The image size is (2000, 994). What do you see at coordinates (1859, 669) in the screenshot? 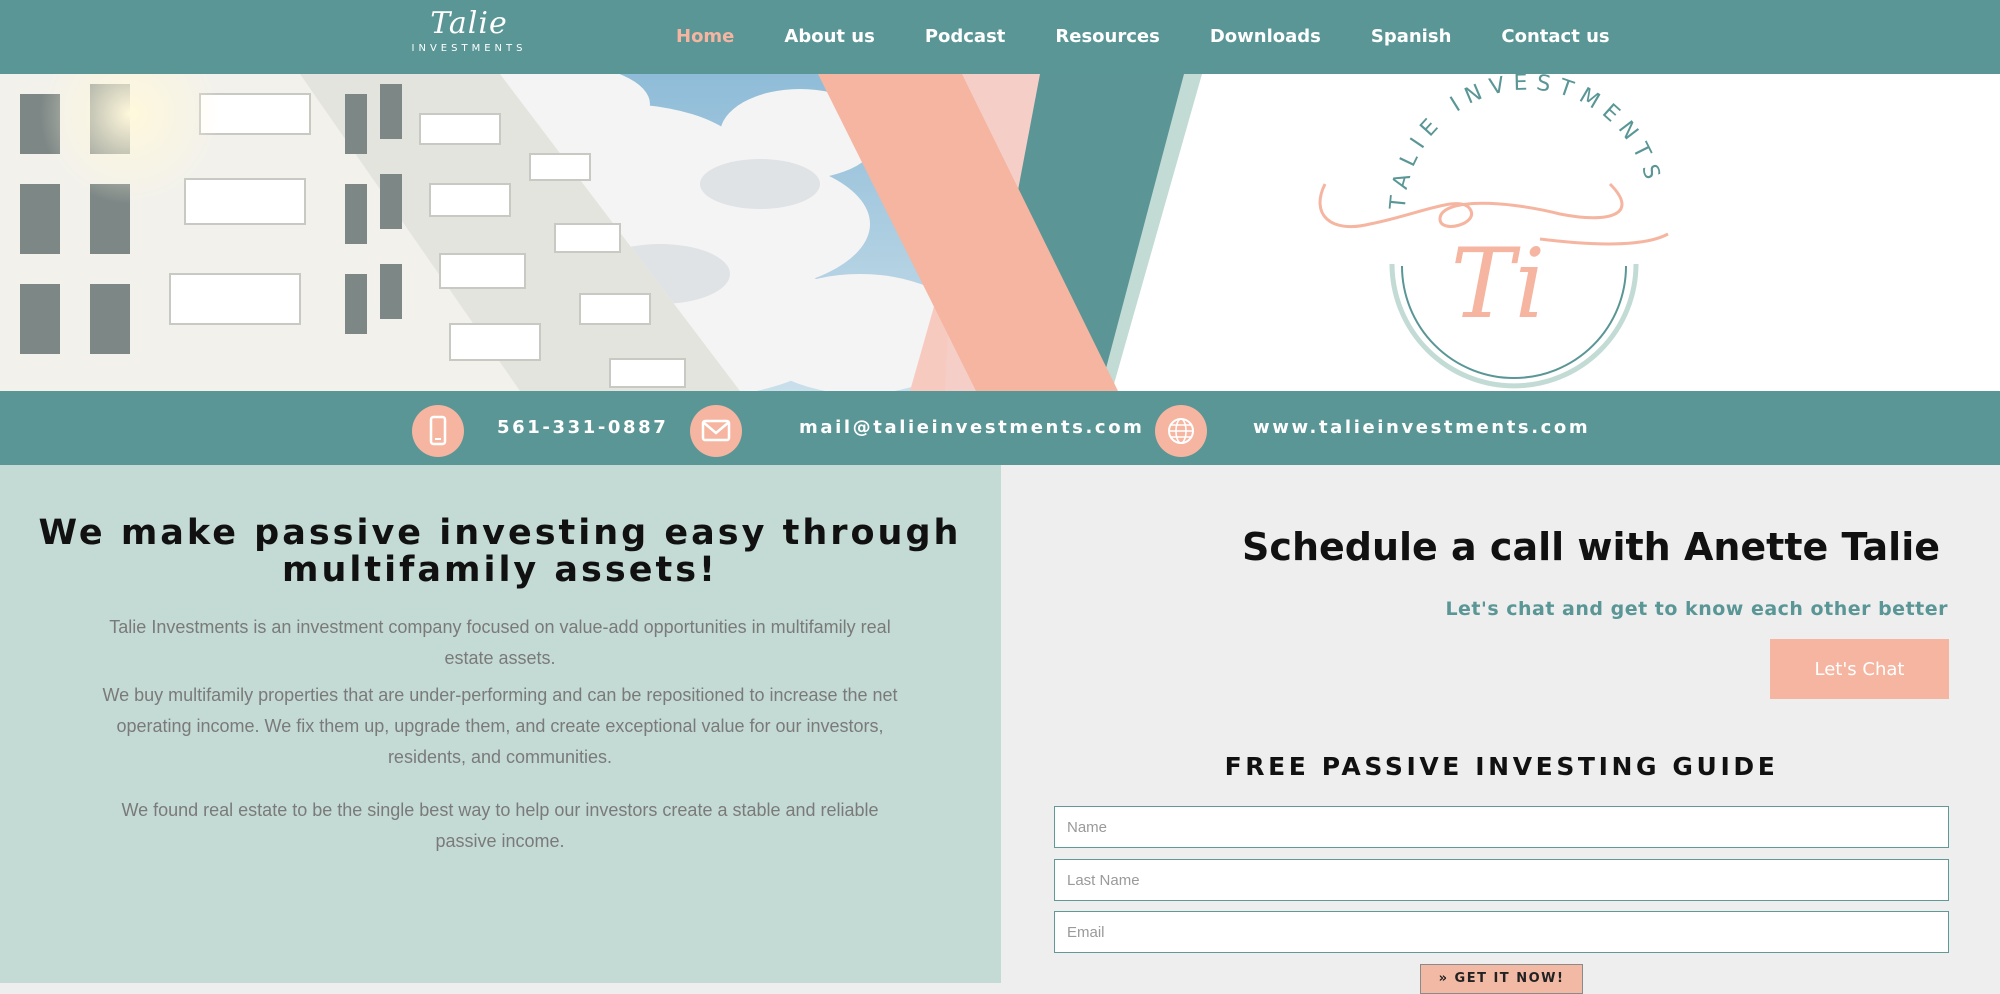
I see `lets-chat-button: Let's Chat` at bounding box center [1859, 669].